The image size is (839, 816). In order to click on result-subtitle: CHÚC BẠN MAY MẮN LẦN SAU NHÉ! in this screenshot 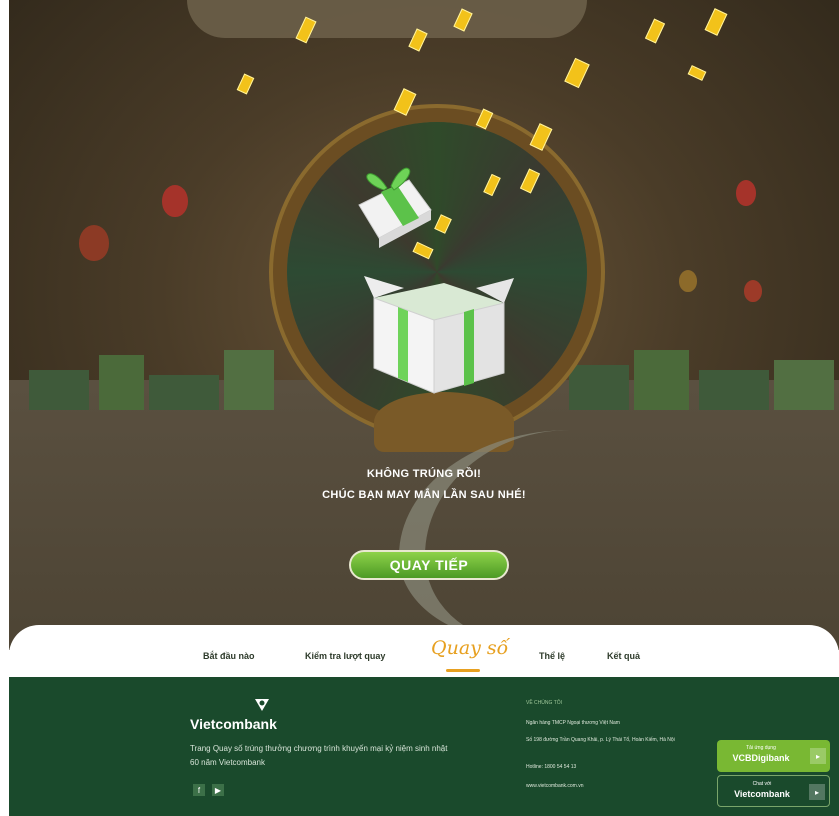, I will do `click(424, 495)`.